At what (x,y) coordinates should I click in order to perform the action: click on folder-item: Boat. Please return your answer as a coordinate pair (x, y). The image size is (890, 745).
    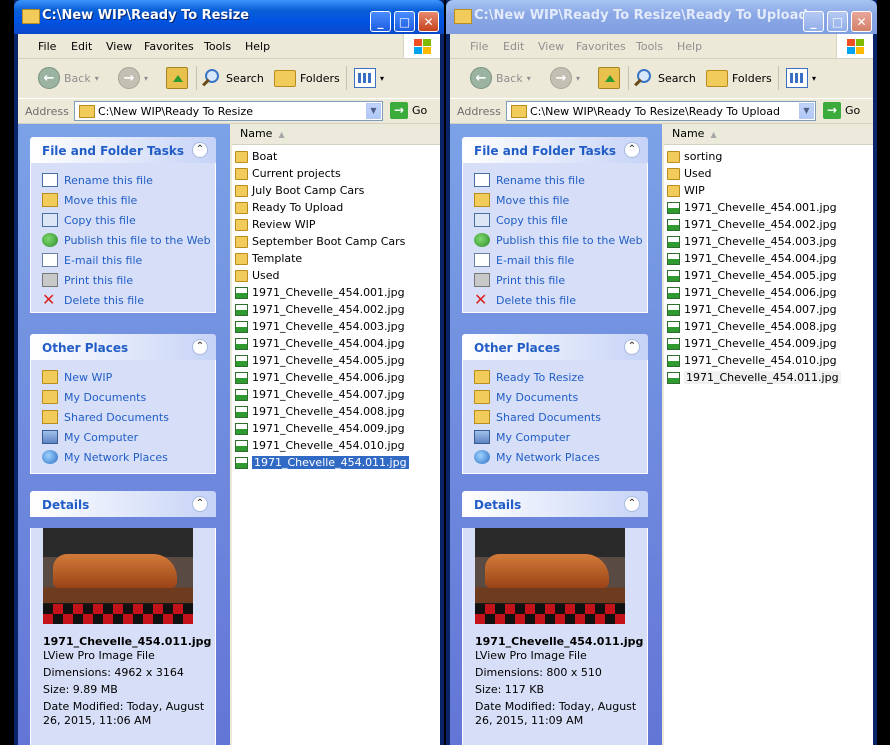
    Looking at the image, I should click on (256, 156).